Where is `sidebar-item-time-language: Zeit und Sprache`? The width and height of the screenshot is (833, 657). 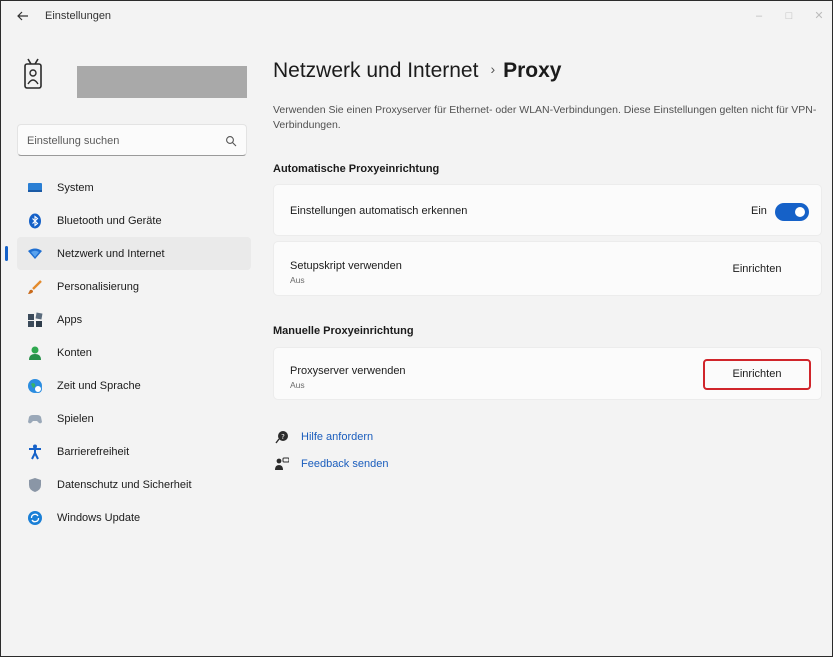 sidebar-item-time-language: Zeit und Sprache is located at coordinates (134, 385).